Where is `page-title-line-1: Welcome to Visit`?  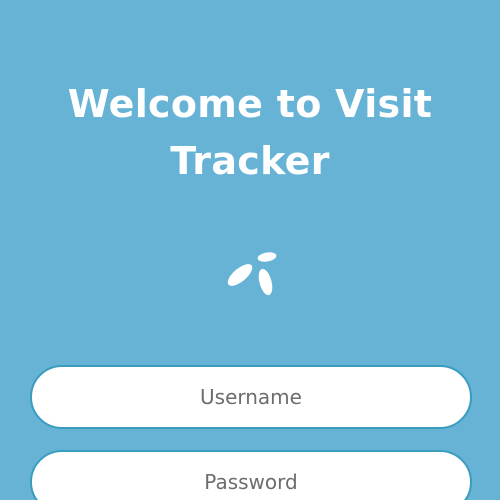
page-title-line-1: Welcome to Visit is located at coordinates (250, 104).